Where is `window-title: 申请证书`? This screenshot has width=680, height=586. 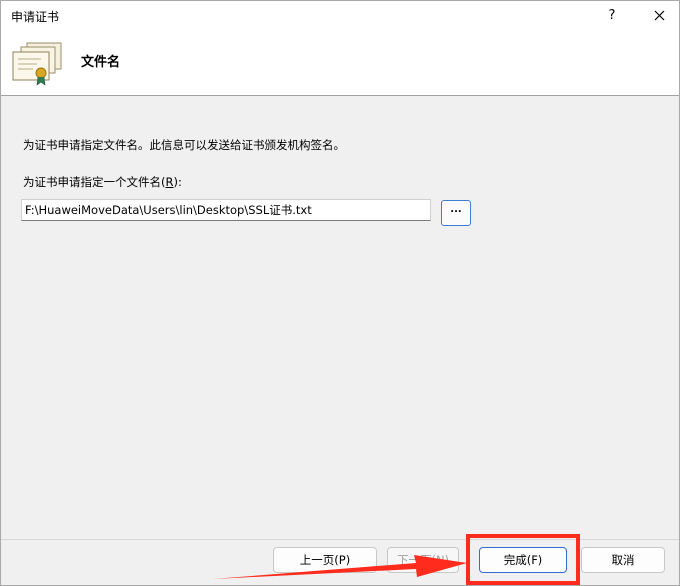 window-title: 申请证书 is located at coordinates (35, 17).